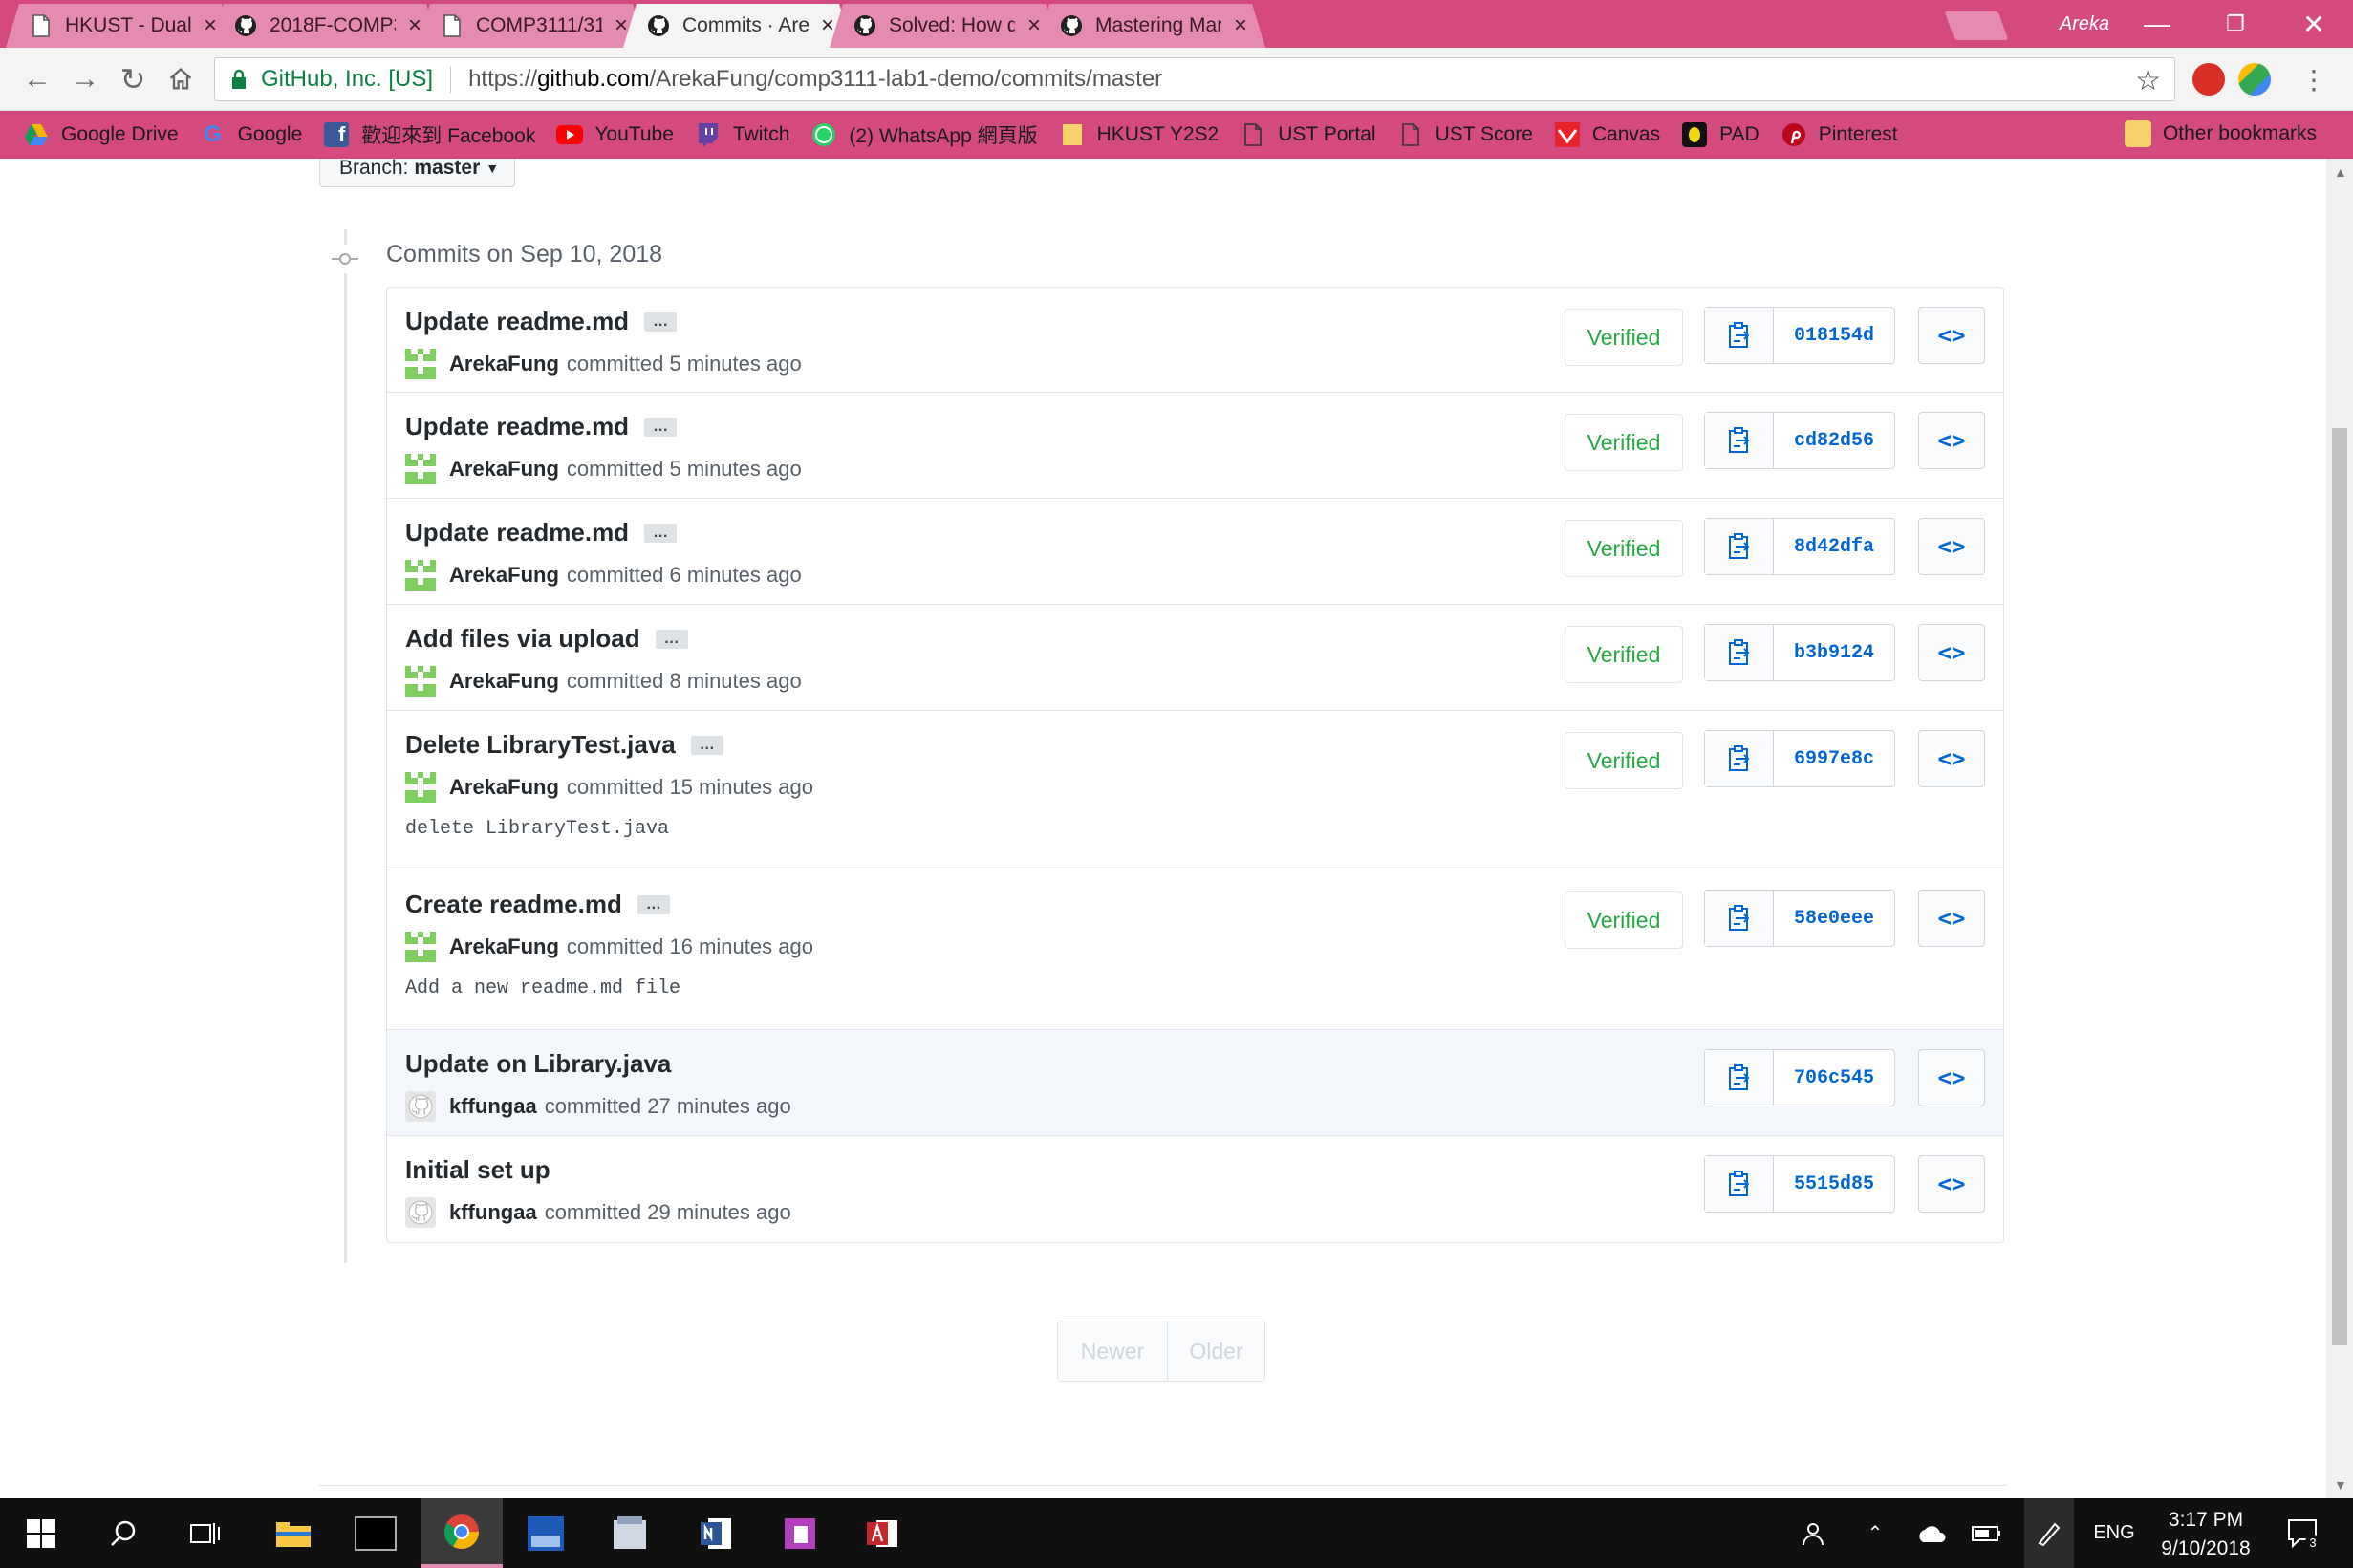 Image resolution: width=2353 pixels, height=1568 pixels. What do you see at coordinates (2049, 1533) in the screenshot?
I see `pen-workspace-icon` at bounding box center [2049, 1533].